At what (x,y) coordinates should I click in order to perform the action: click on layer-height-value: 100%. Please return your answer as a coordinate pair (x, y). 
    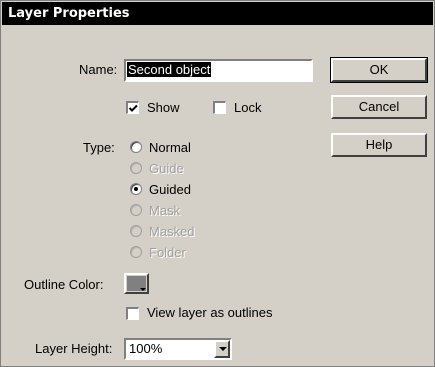
    Looking at the image, I should click on (146, 348).